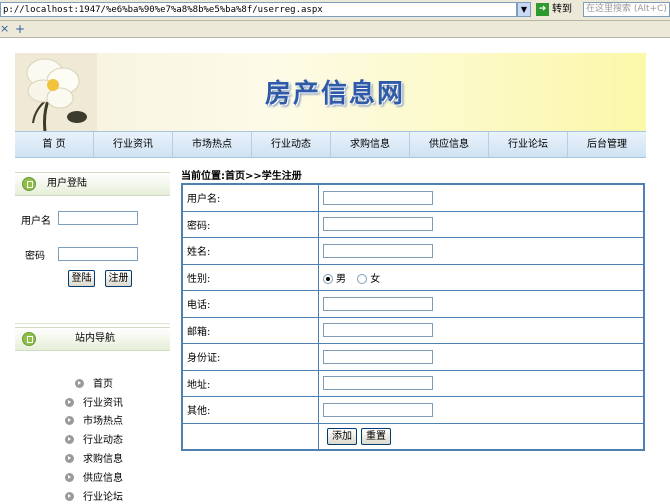 The width and height of the screenshot is (670, 504). What do you see at coordinates (413, 277) in the screenshot?
I see `form-row-gender: 性别: 男 女` at bounding box center [413, 277].